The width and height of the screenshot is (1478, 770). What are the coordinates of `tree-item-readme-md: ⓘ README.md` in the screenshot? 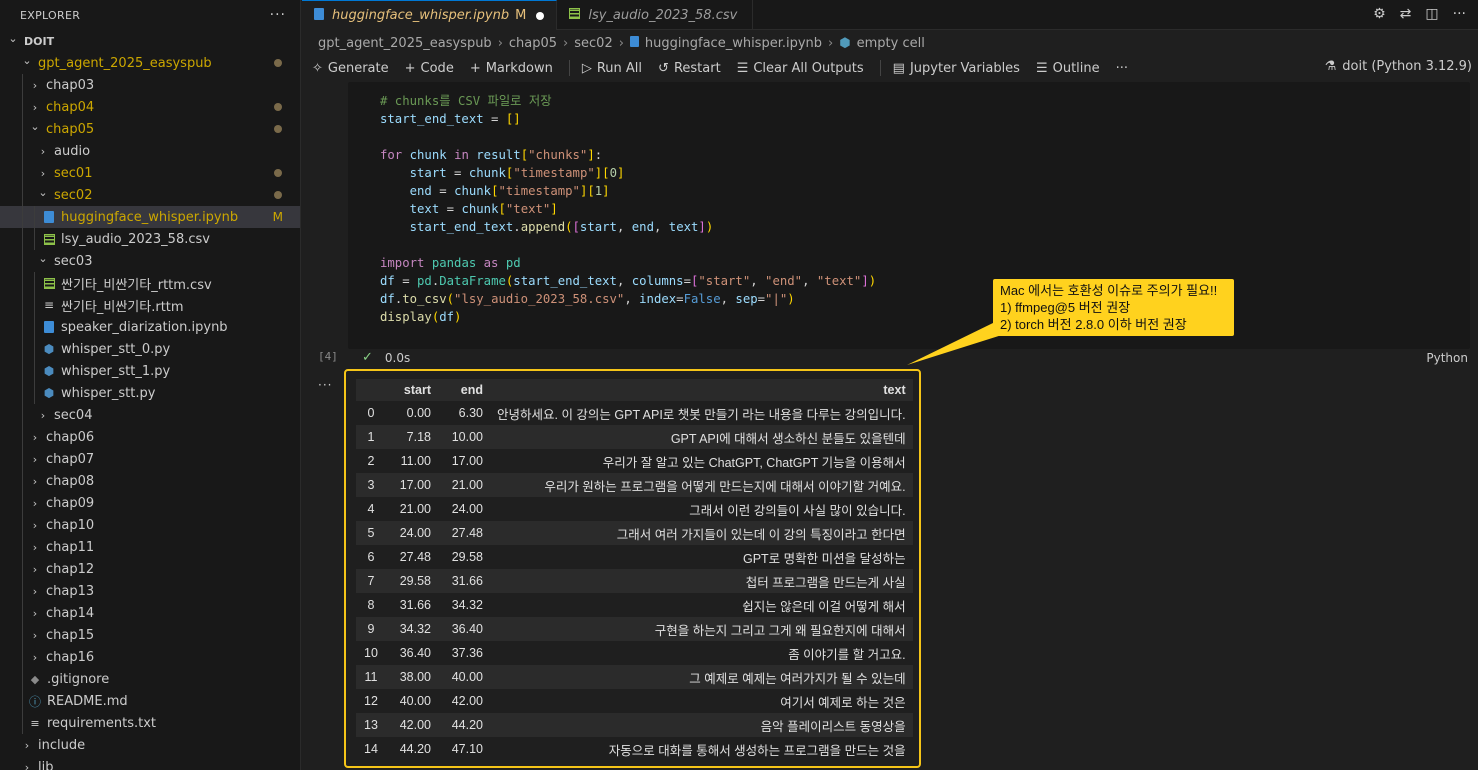 It's located at (150, 701).